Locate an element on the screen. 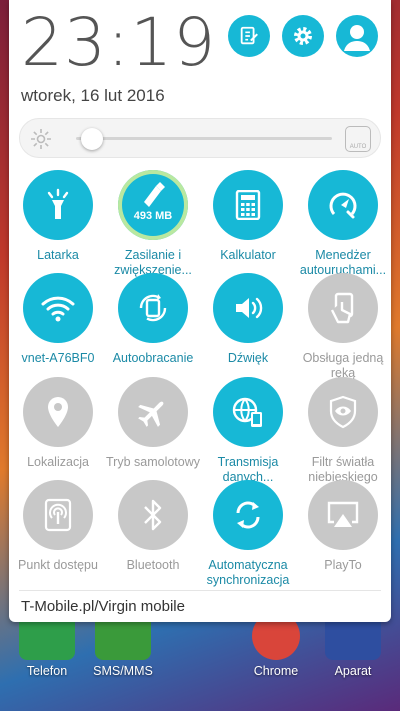 Image resolution: width=400 pixels, height=711 pixels. tile-dzwiek: Dźwięk is located at coordinates (248, 319).